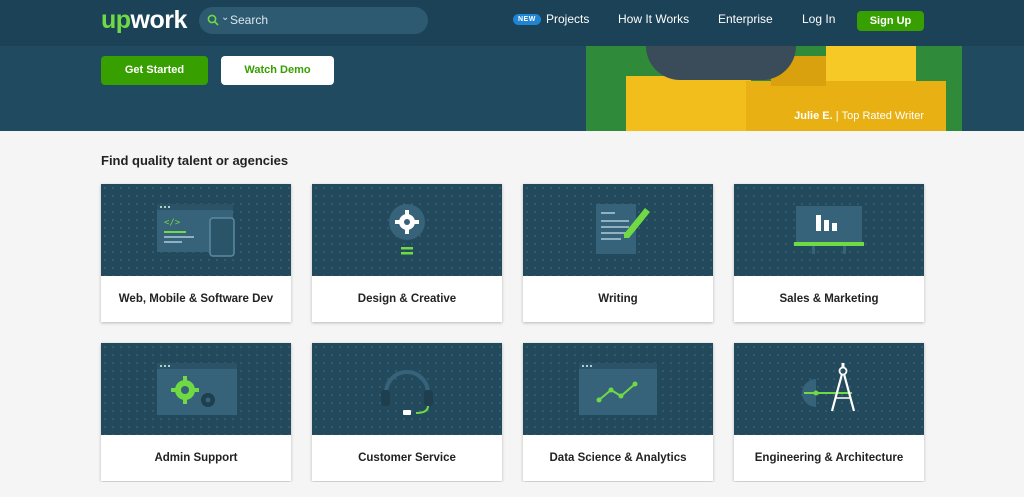 This screenshot has height=497, width=1024. What do you see at coordinates (859, 116) in the screenshot?
I see `hero-caption: Julie E. | Top Rated Writer` at bounding box center [859, 116].